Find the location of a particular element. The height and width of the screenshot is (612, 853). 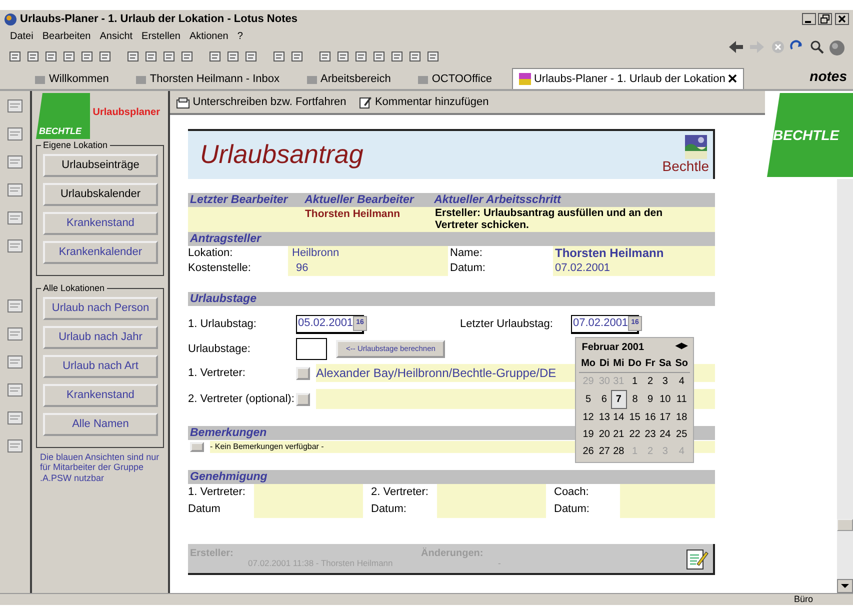

calendar-day: 11 is located at coordinates (681, 399).